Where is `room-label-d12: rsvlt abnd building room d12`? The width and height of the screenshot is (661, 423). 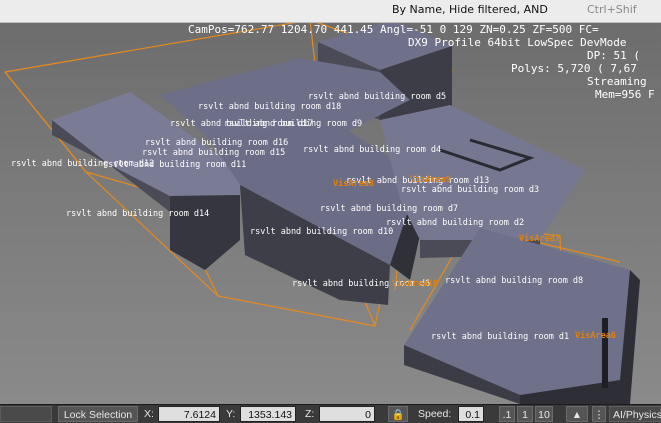
room-label-d12: rsvlt abnd building room d12 is located at coordinates (82, 164).